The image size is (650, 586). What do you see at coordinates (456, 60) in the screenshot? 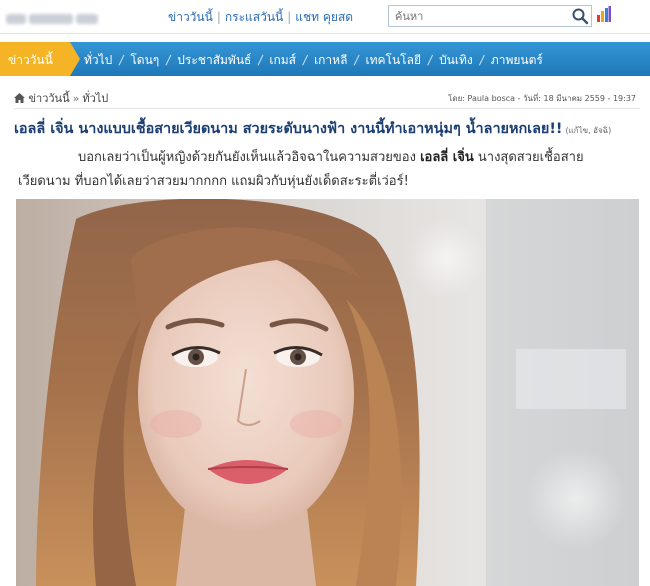
I see `nav-item-entertainment: บันเทิง` at bounding box center [456, 60].